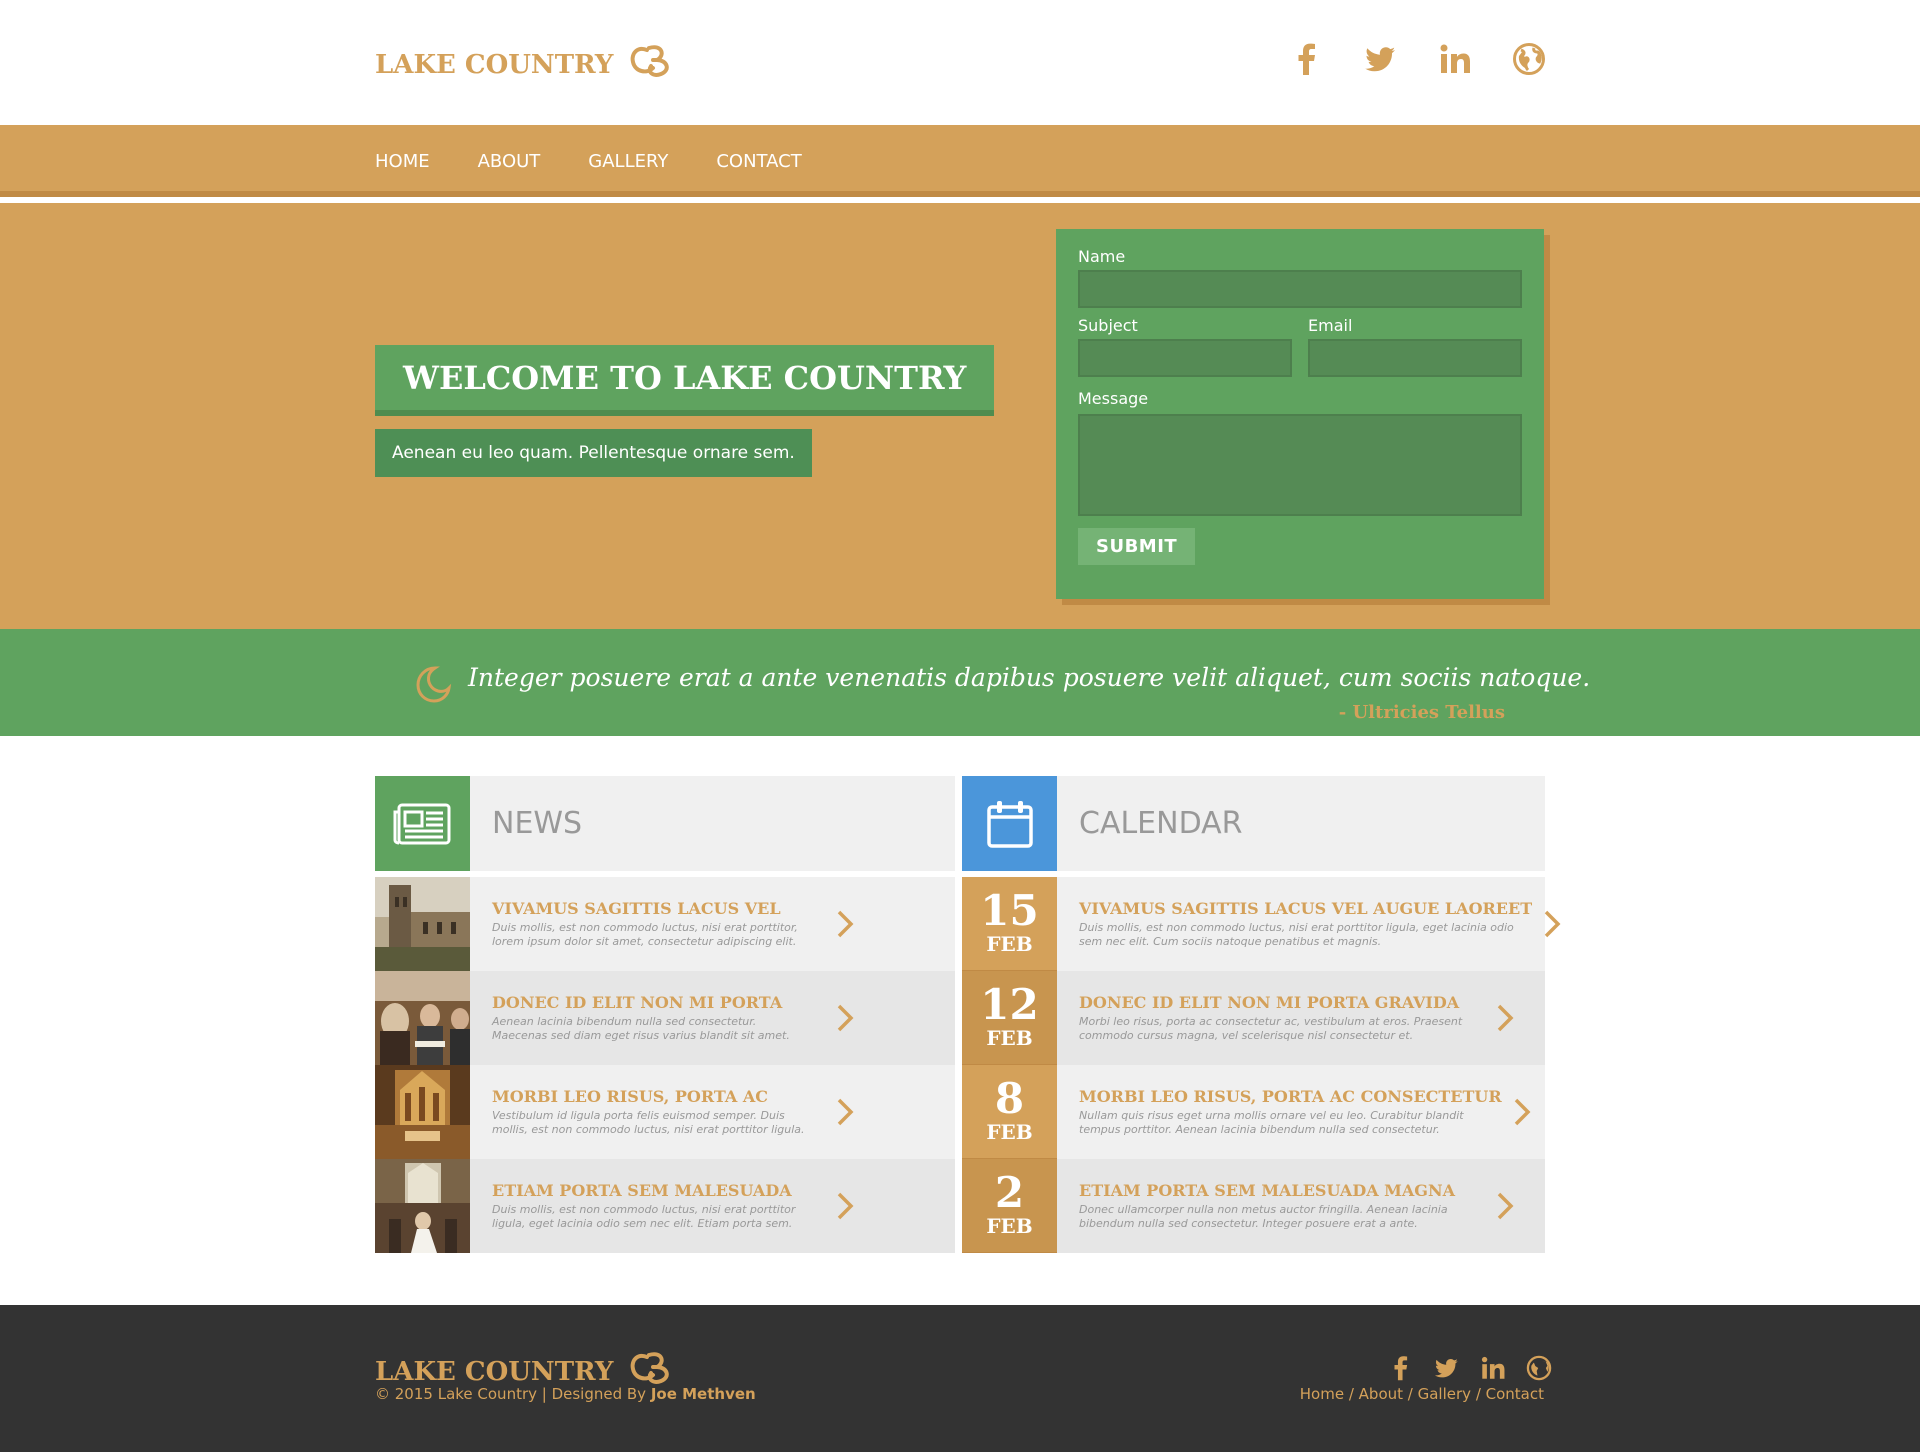  I want to click on footer-logo-text: LAKE COUNTRY, so click(494, 1371).